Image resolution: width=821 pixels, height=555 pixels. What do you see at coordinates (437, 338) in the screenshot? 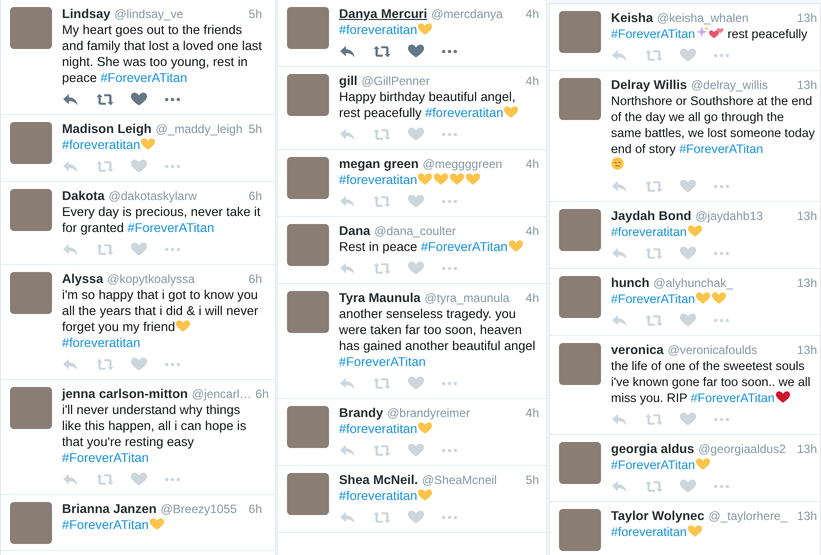
I see `tweet-text: another senseless tragedy. you were taken far too soon, heaven has gained another beautiful angel #ForeverATitan` at bounding box center [437, 338].